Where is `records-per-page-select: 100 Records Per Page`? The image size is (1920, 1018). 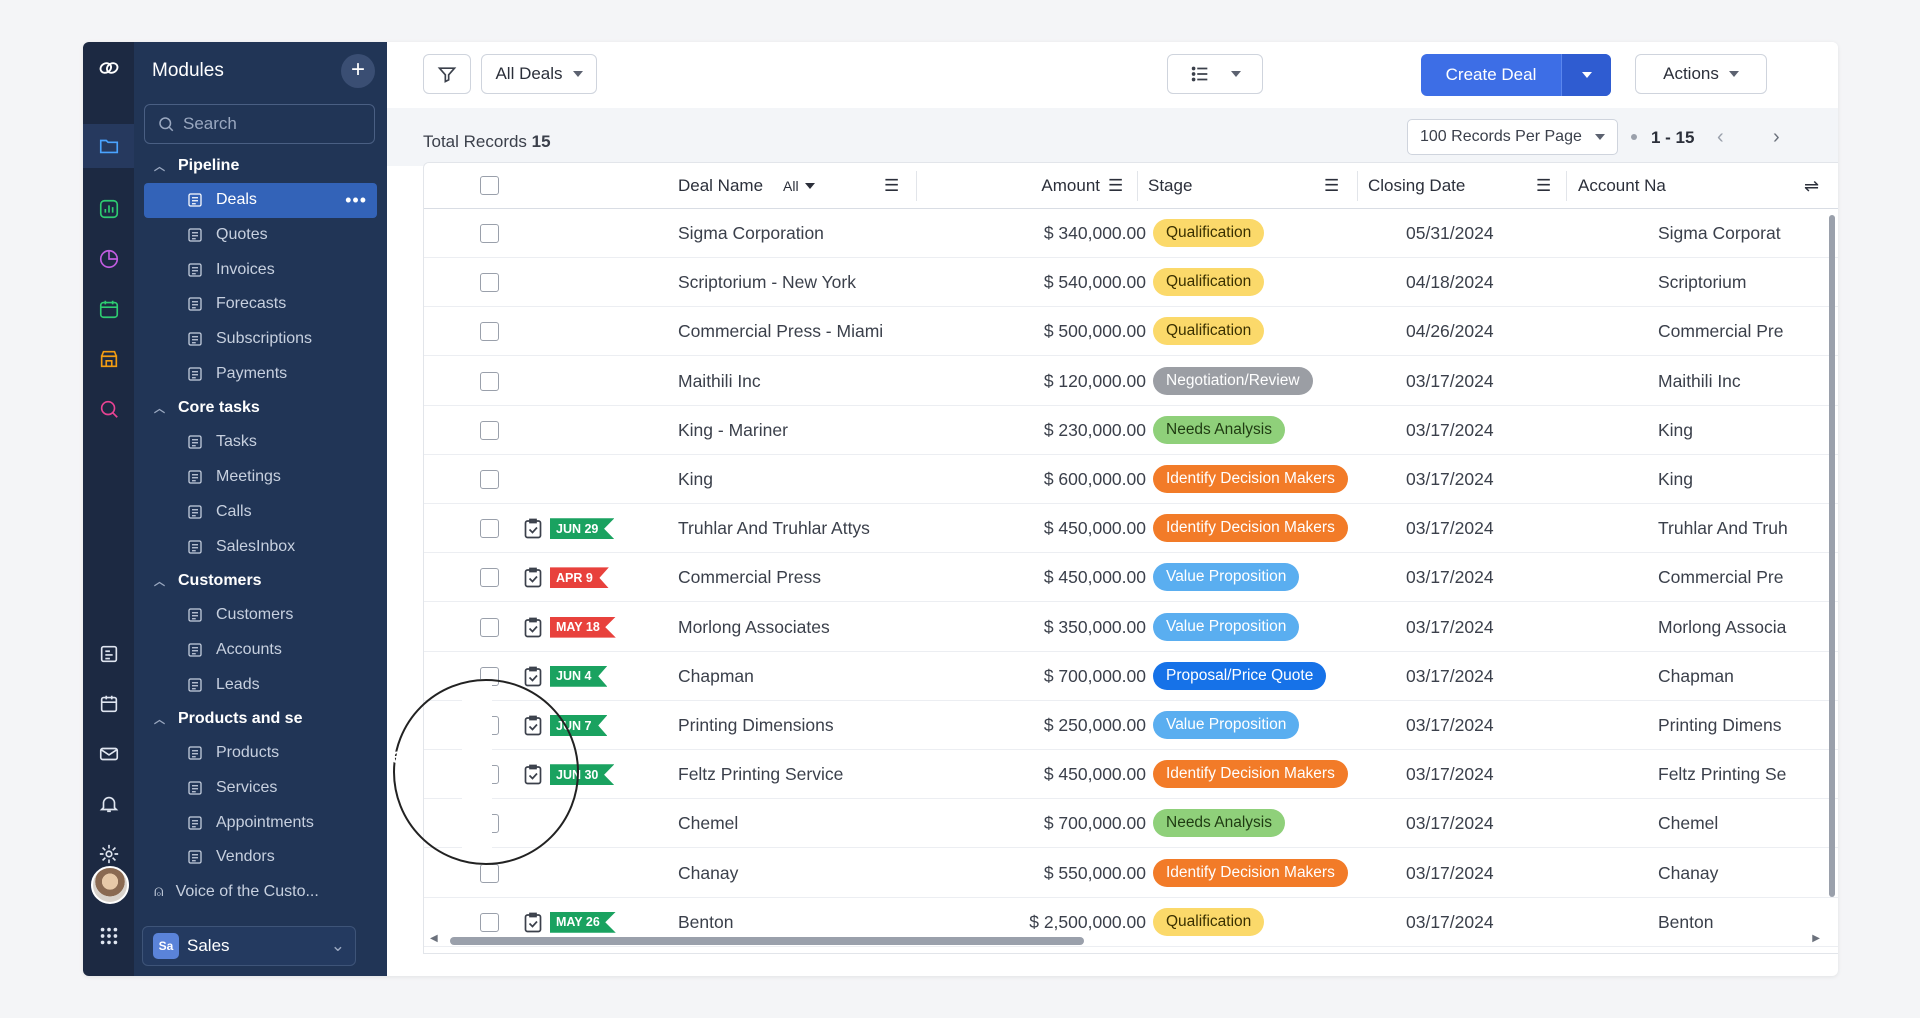
records-per-page-select: 100 Records Per Page is located at coordinates (1512, 137).